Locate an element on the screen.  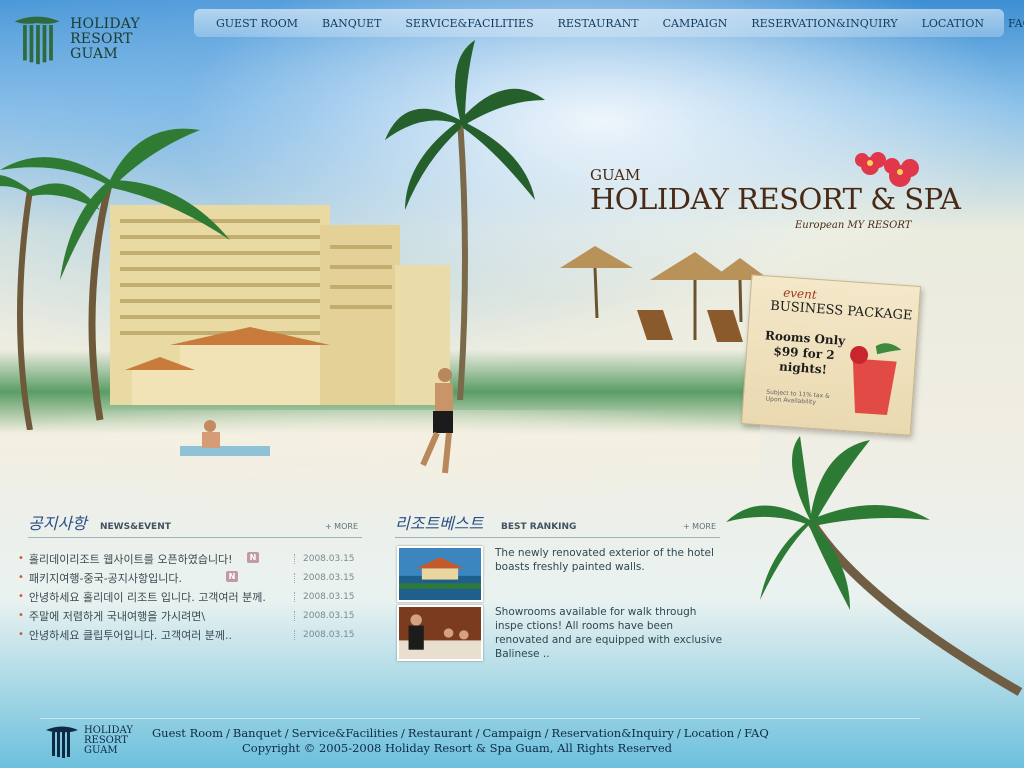
footer-link-reservation-inquiry: Reservation&Inquiry is located at coordinates (613, 733).